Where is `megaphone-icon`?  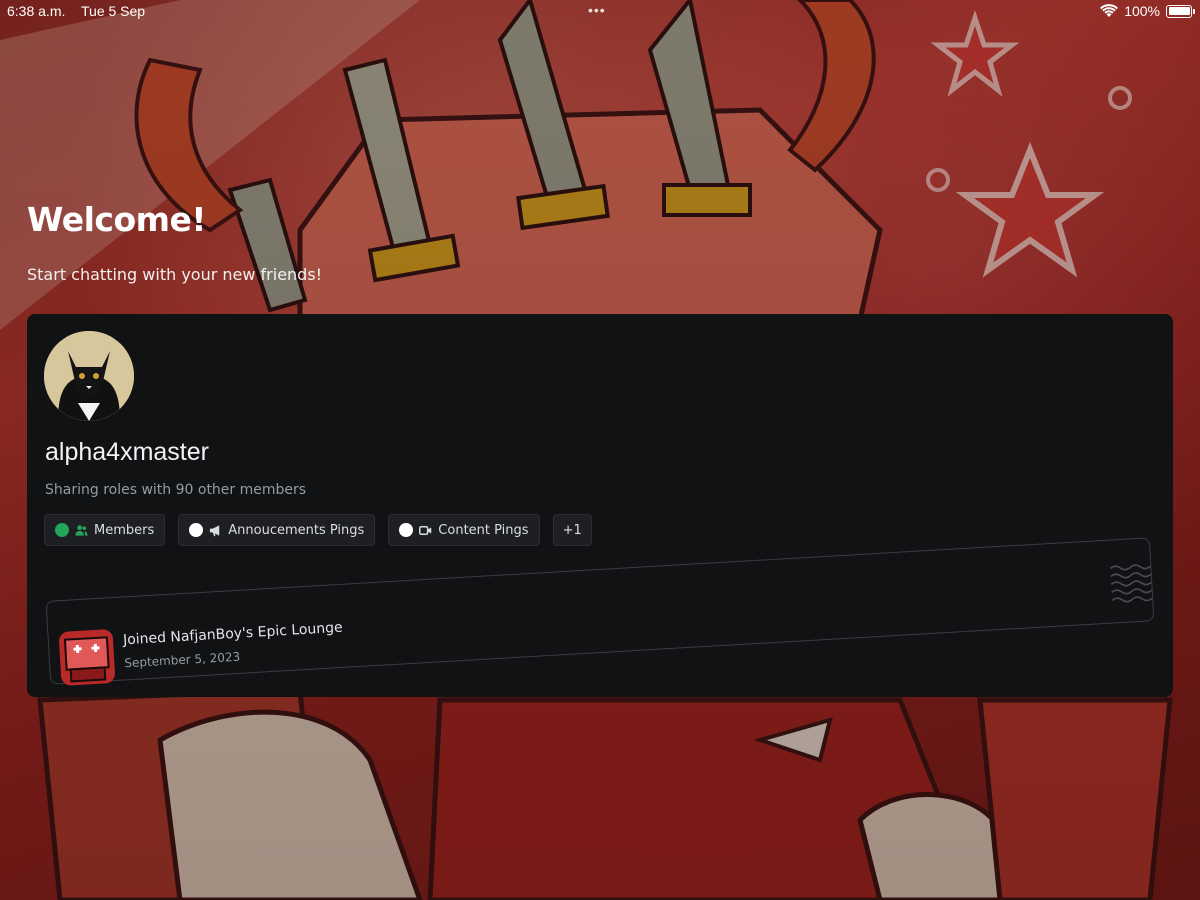 megaphone-icon is located at coordinates (215, 530).